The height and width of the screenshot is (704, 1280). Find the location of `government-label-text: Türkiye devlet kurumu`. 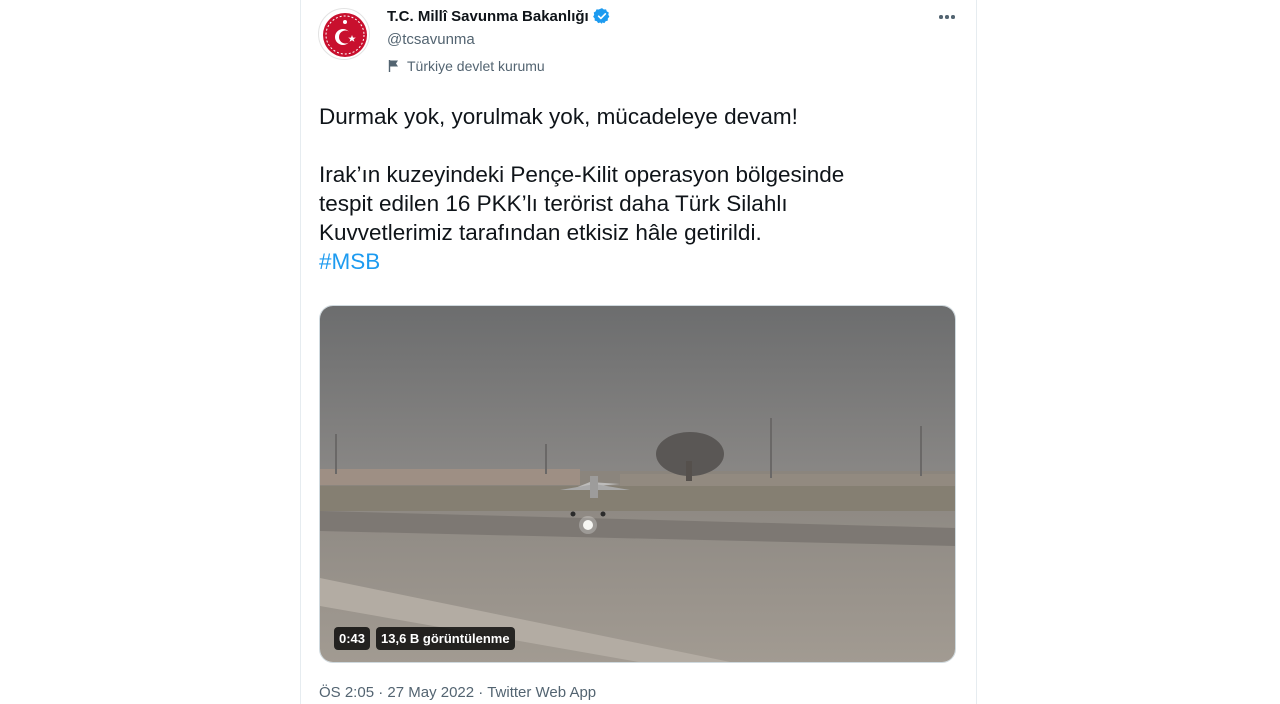

government-label-text: Türkiye devlet kurumu is located at coordinates (476, 66).